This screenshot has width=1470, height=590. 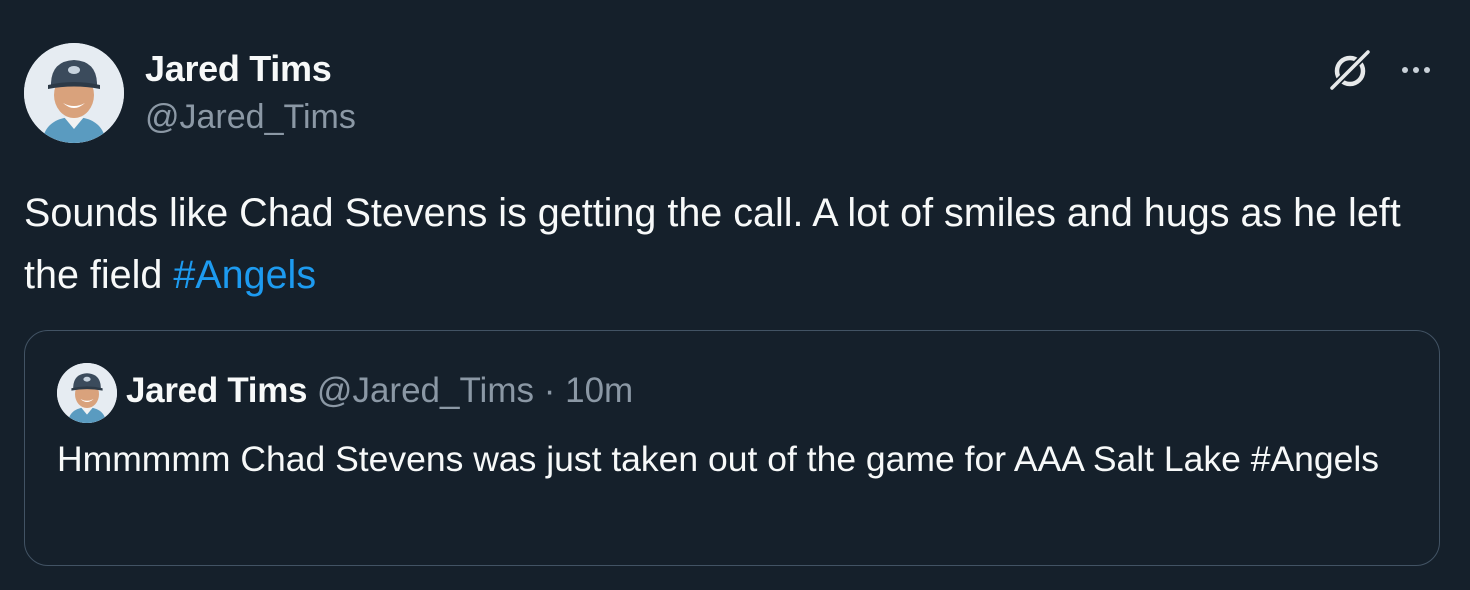 I want to click on quoted-author-avatar, so click(x=87, y=393).